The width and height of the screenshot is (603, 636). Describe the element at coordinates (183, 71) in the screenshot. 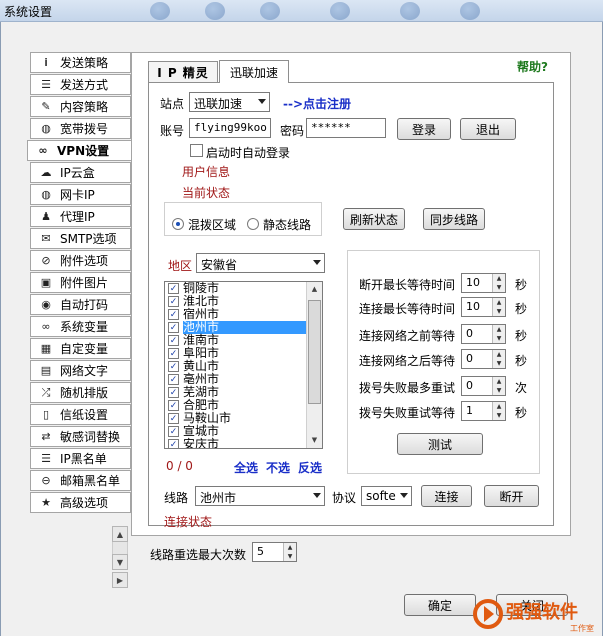

I see `tab-ip-genie: I P 精灵` at that location.